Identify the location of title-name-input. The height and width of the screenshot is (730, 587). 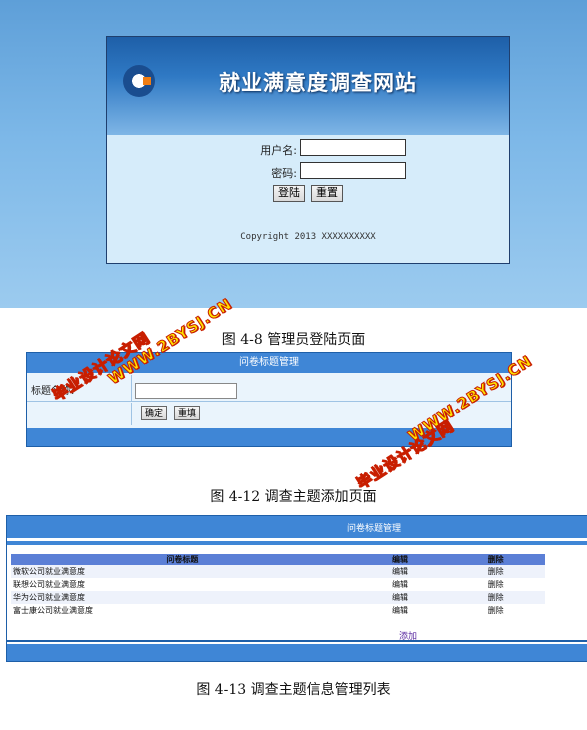
(186, 391).